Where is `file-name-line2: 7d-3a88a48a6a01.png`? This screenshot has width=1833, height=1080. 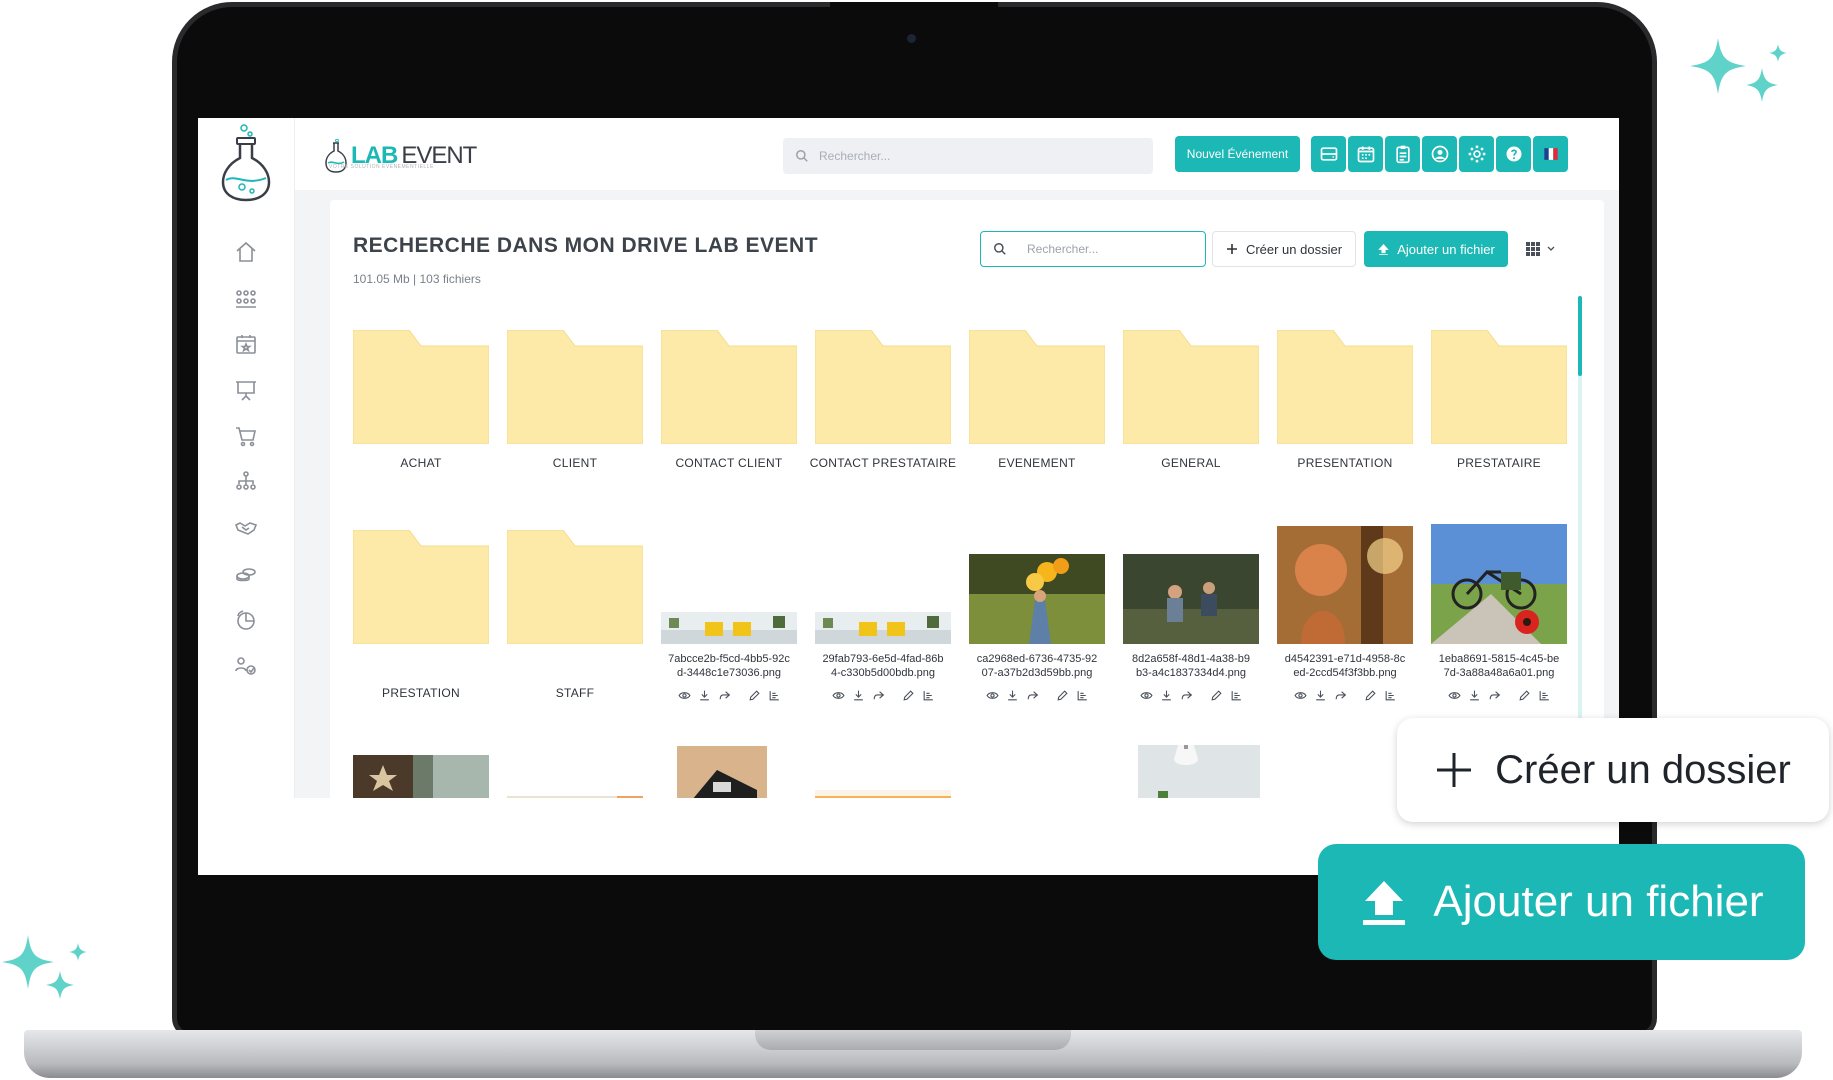 file-name-line2: 7d-3a88a48a6a01.png is located at coordinates (1499, 673).